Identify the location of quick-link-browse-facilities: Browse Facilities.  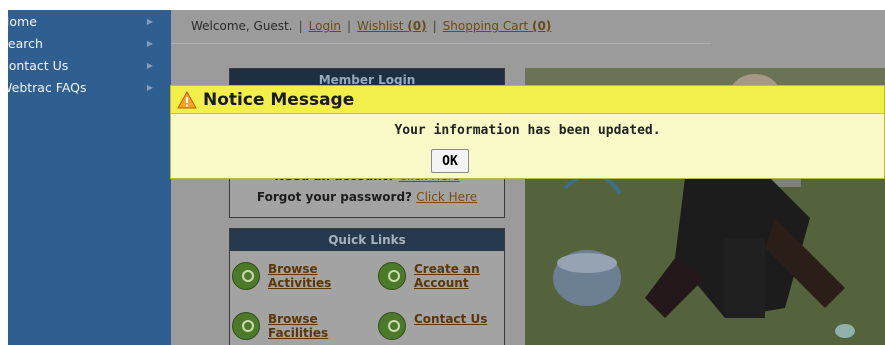
(291, 326).